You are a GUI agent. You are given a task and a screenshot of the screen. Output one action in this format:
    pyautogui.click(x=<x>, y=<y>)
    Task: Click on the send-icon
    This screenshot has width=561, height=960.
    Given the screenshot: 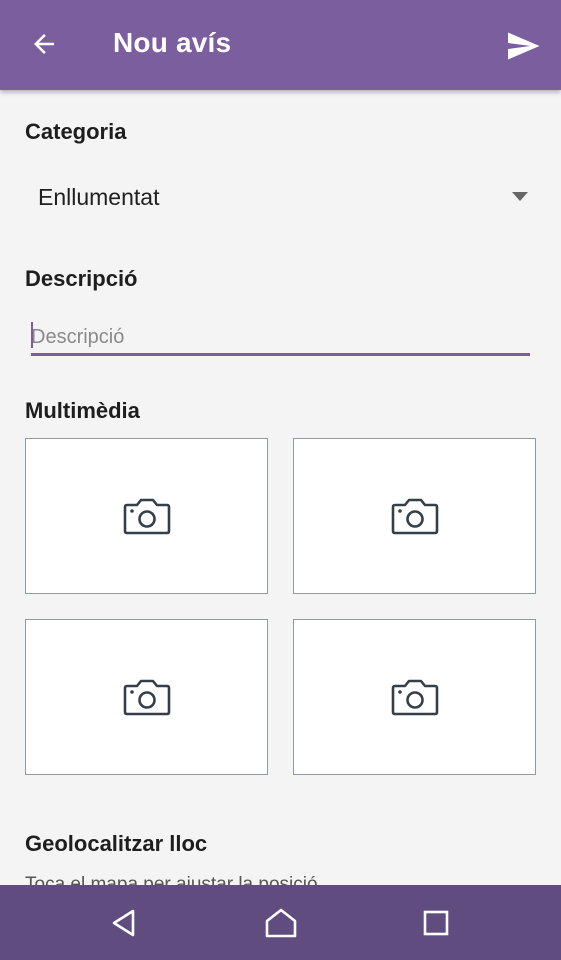 What is the action you would take?
    pyautogui.click(x=524, y=46)
    